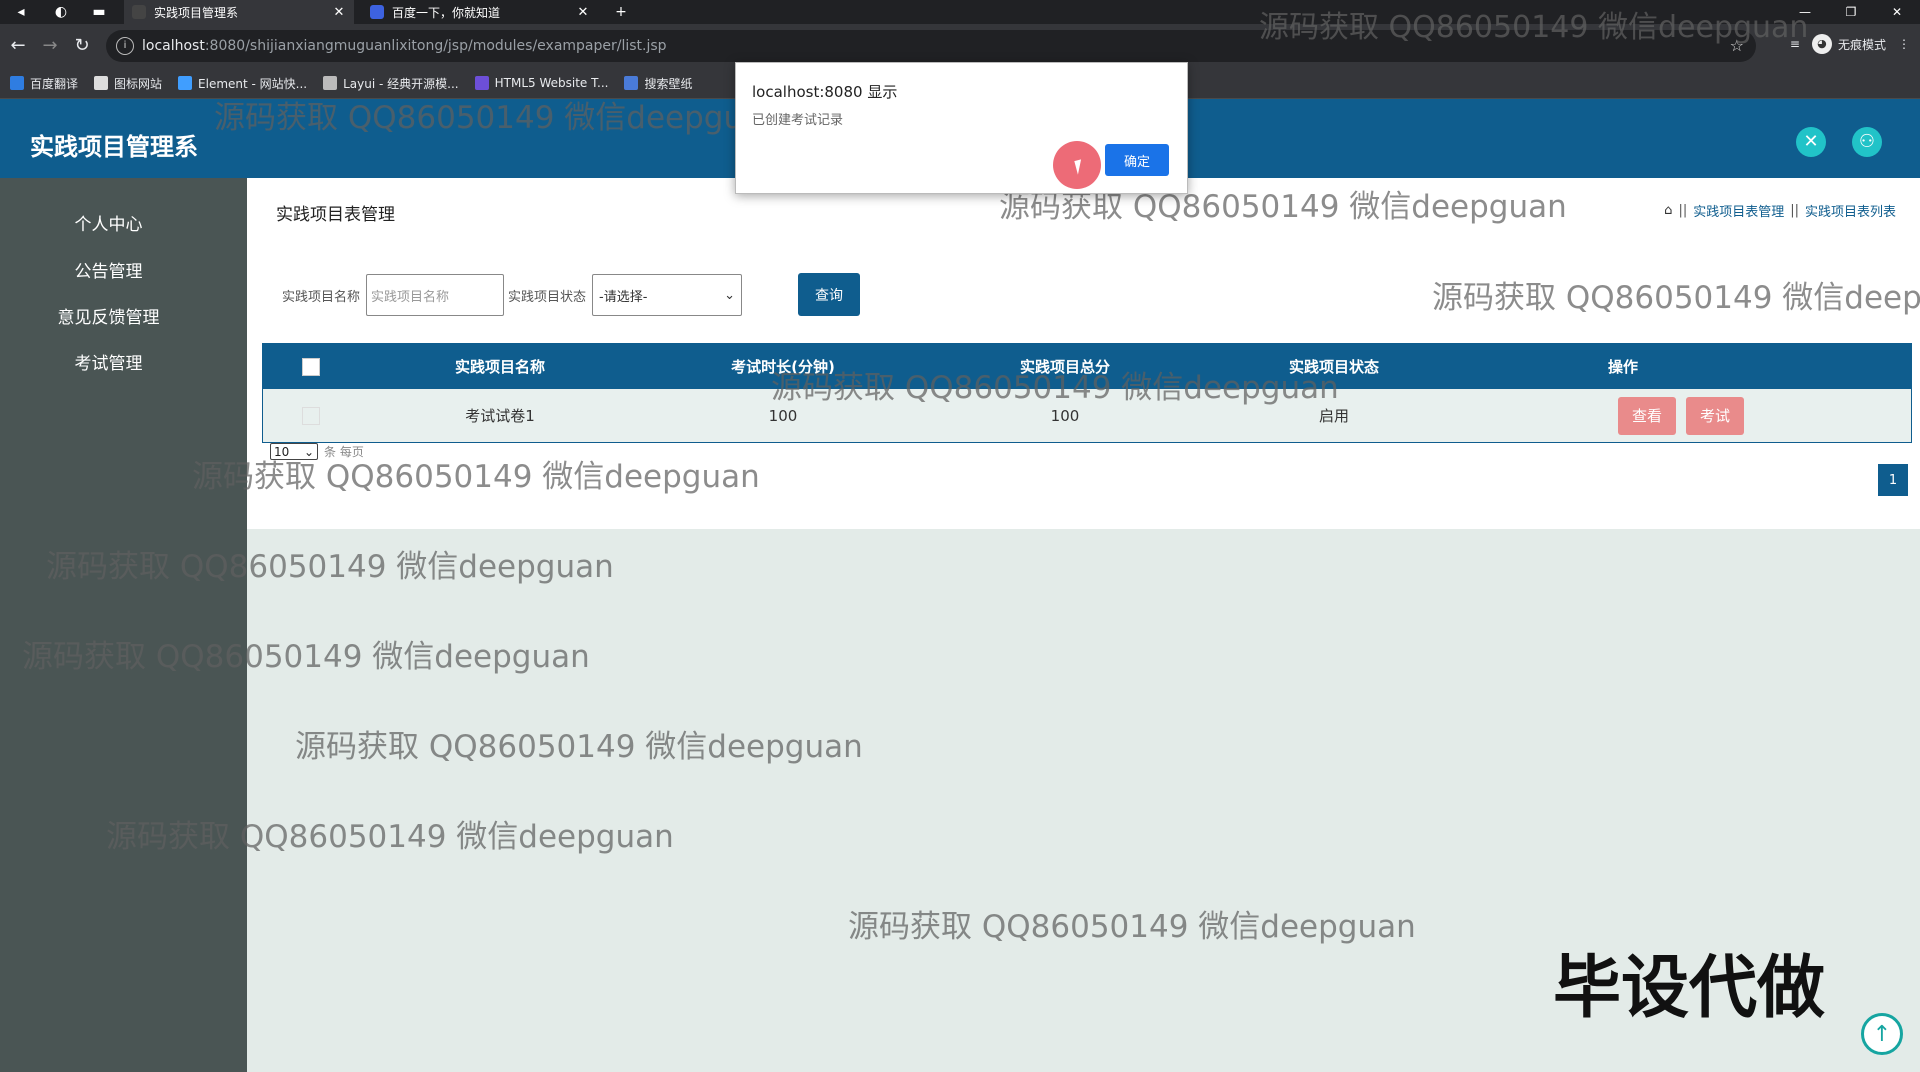 This screenshot has width=1920, height=1072. What do you see at coordinates (1668, 210) in the screenshot?
I see `home-icon: ⌂` at bounding box center [1668, 210].